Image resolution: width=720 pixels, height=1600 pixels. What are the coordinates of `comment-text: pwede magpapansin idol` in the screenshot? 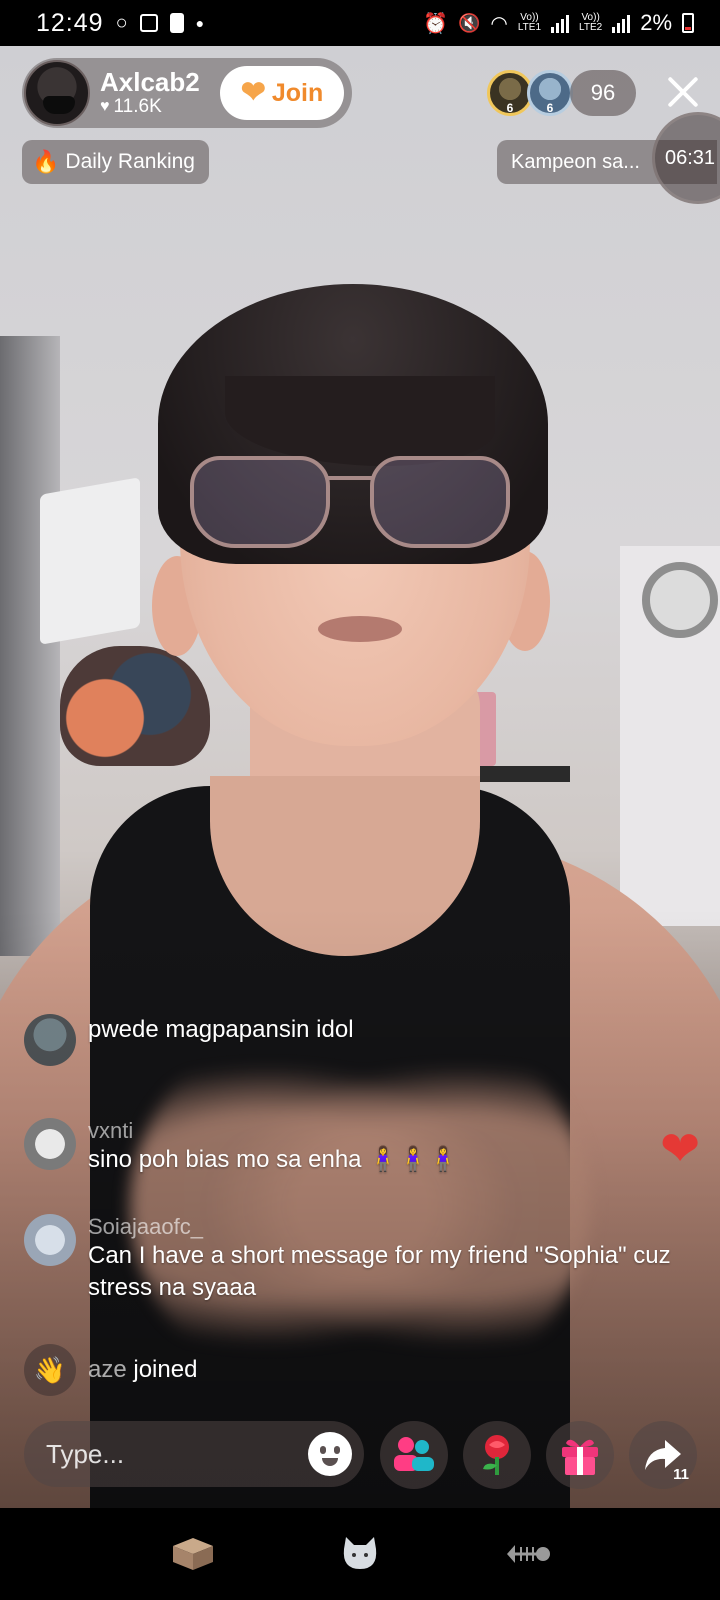 It's located at (221, 1029).